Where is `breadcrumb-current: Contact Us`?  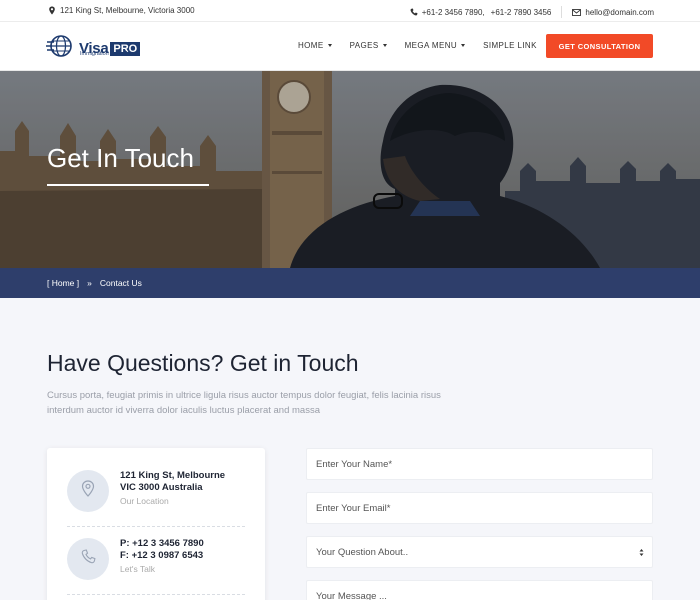 breadcrumb-current: Contact Us is located at coordinates (120, 283).